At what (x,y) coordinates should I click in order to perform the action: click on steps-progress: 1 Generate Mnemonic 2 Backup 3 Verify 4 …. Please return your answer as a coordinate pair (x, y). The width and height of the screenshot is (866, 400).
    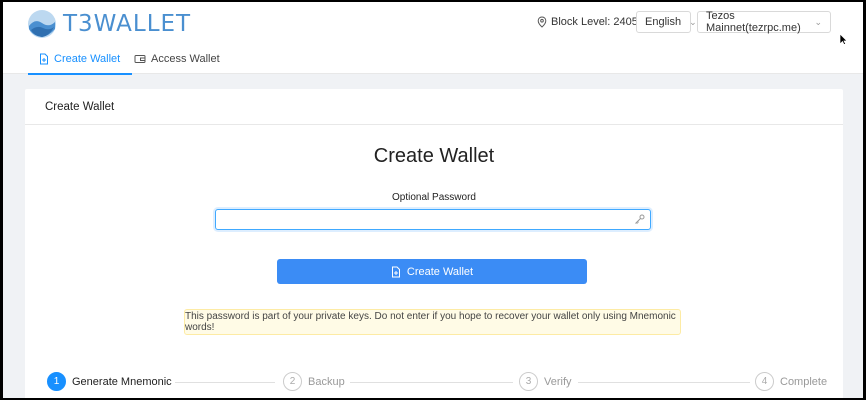
    Looking at the image, I should click on (434, 384).